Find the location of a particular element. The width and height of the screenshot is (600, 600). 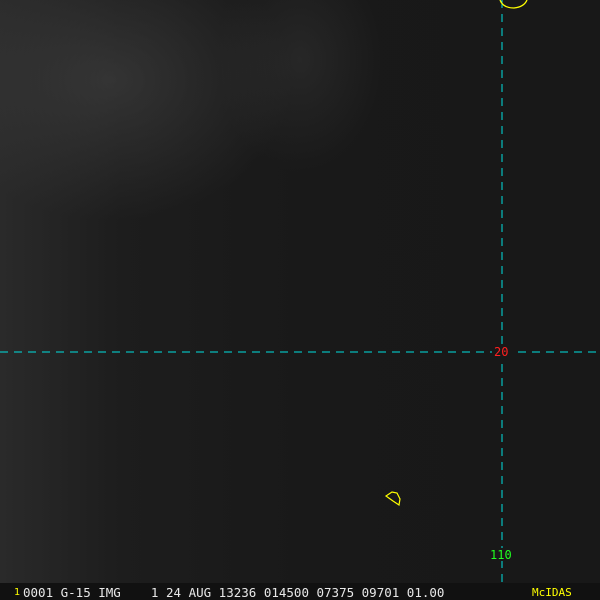

frame-number: 1 is located at coordinates (17, 592).